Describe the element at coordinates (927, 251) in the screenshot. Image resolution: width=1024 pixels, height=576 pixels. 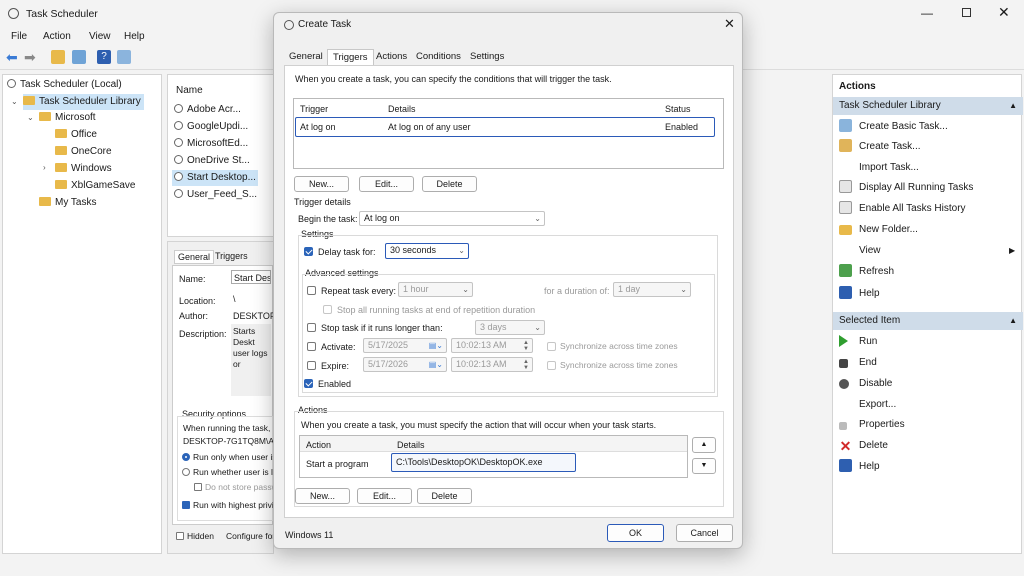
I see `action-view: View ▶` at that location.